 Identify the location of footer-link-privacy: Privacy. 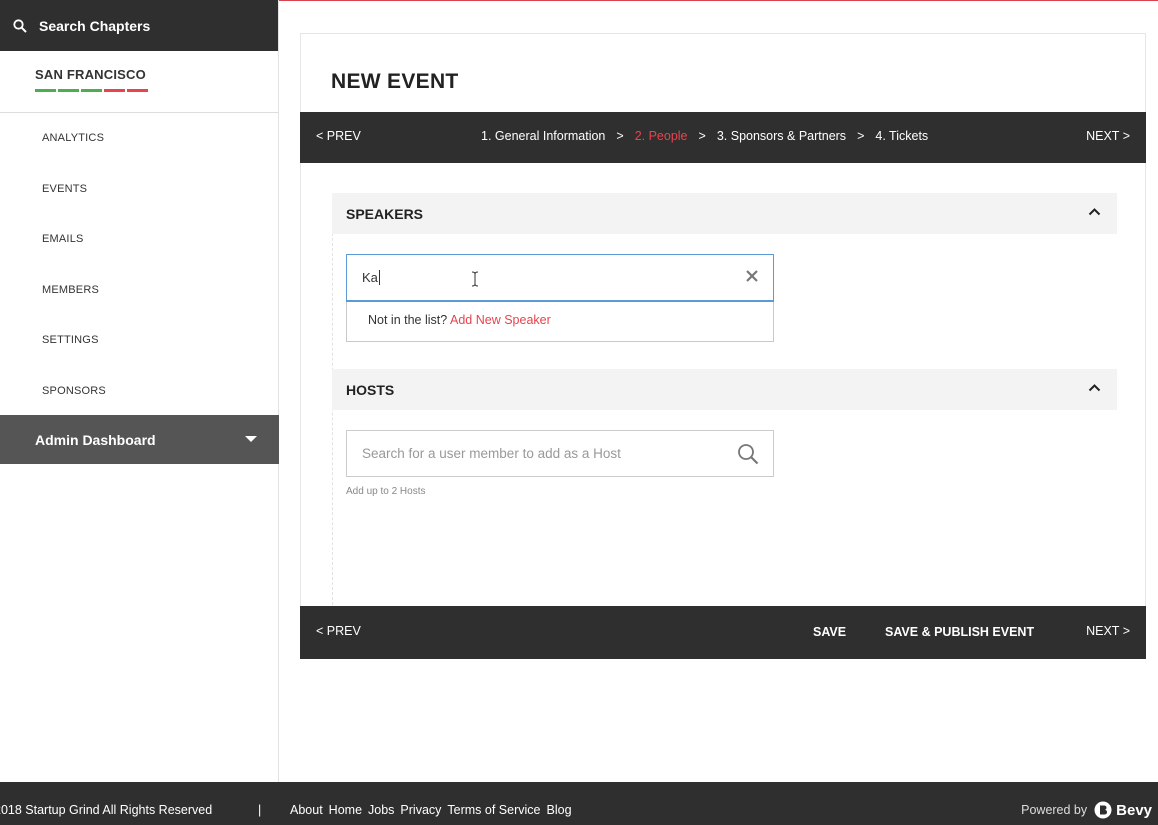
(420, 810).